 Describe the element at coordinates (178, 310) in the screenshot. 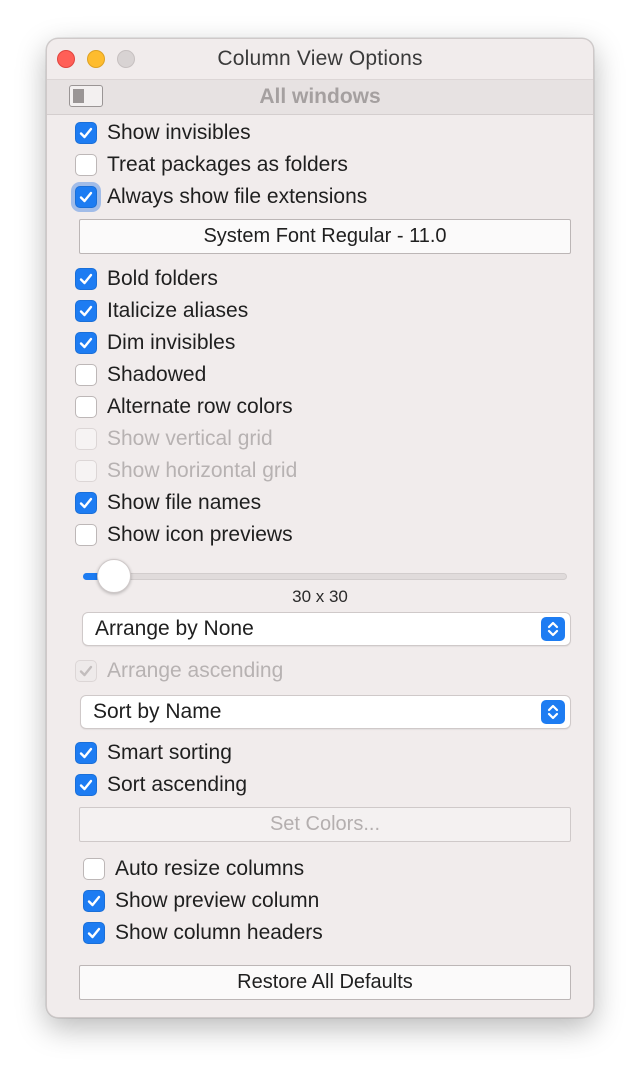

I see `option-label: Italicize aliases` at that location.